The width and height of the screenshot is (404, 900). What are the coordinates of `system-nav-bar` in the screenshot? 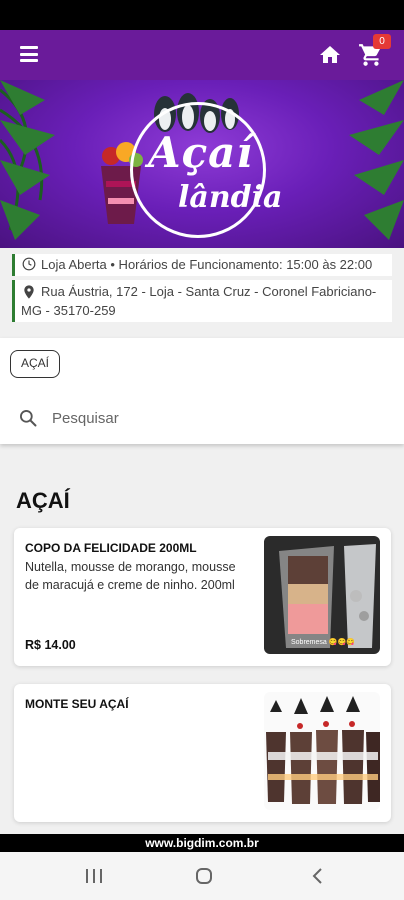 It's located at (202, 876).